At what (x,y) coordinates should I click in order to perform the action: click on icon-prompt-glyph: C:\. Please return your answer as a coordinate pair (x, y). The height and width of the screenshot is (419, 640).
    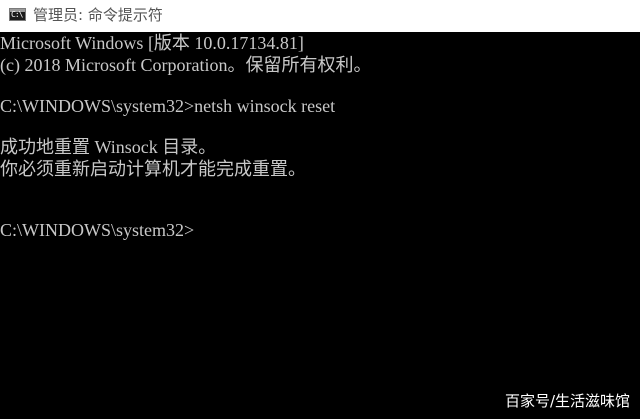
    Looking at the image, I should click on (17, 14).